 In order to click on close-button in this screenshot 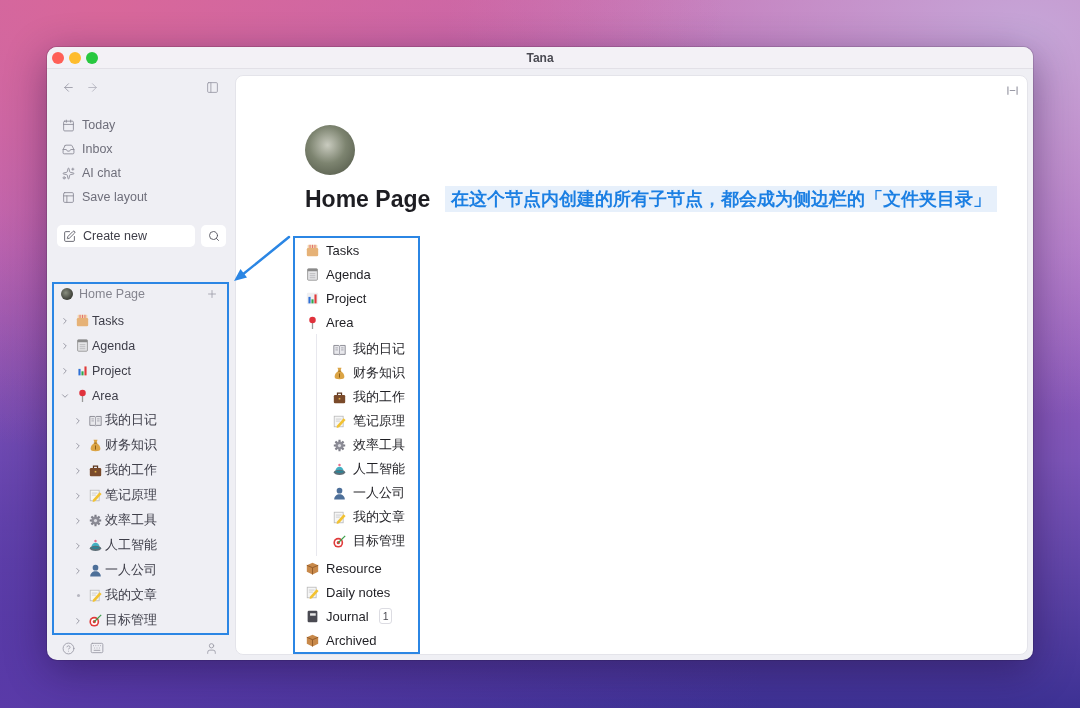, I will do `click(58, 57)`.